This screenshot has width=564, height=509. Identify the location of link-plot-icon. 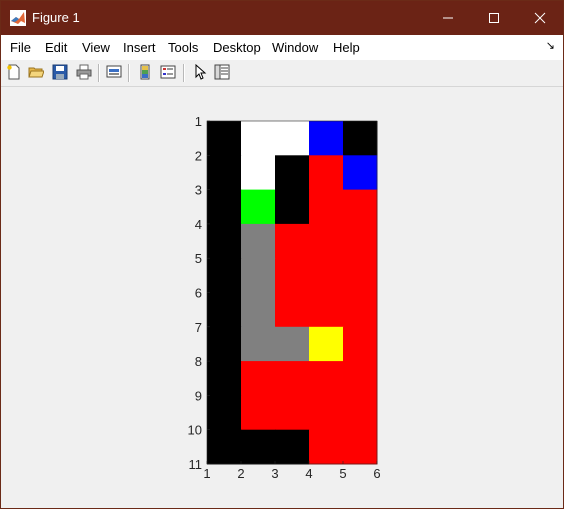
(114, 71).